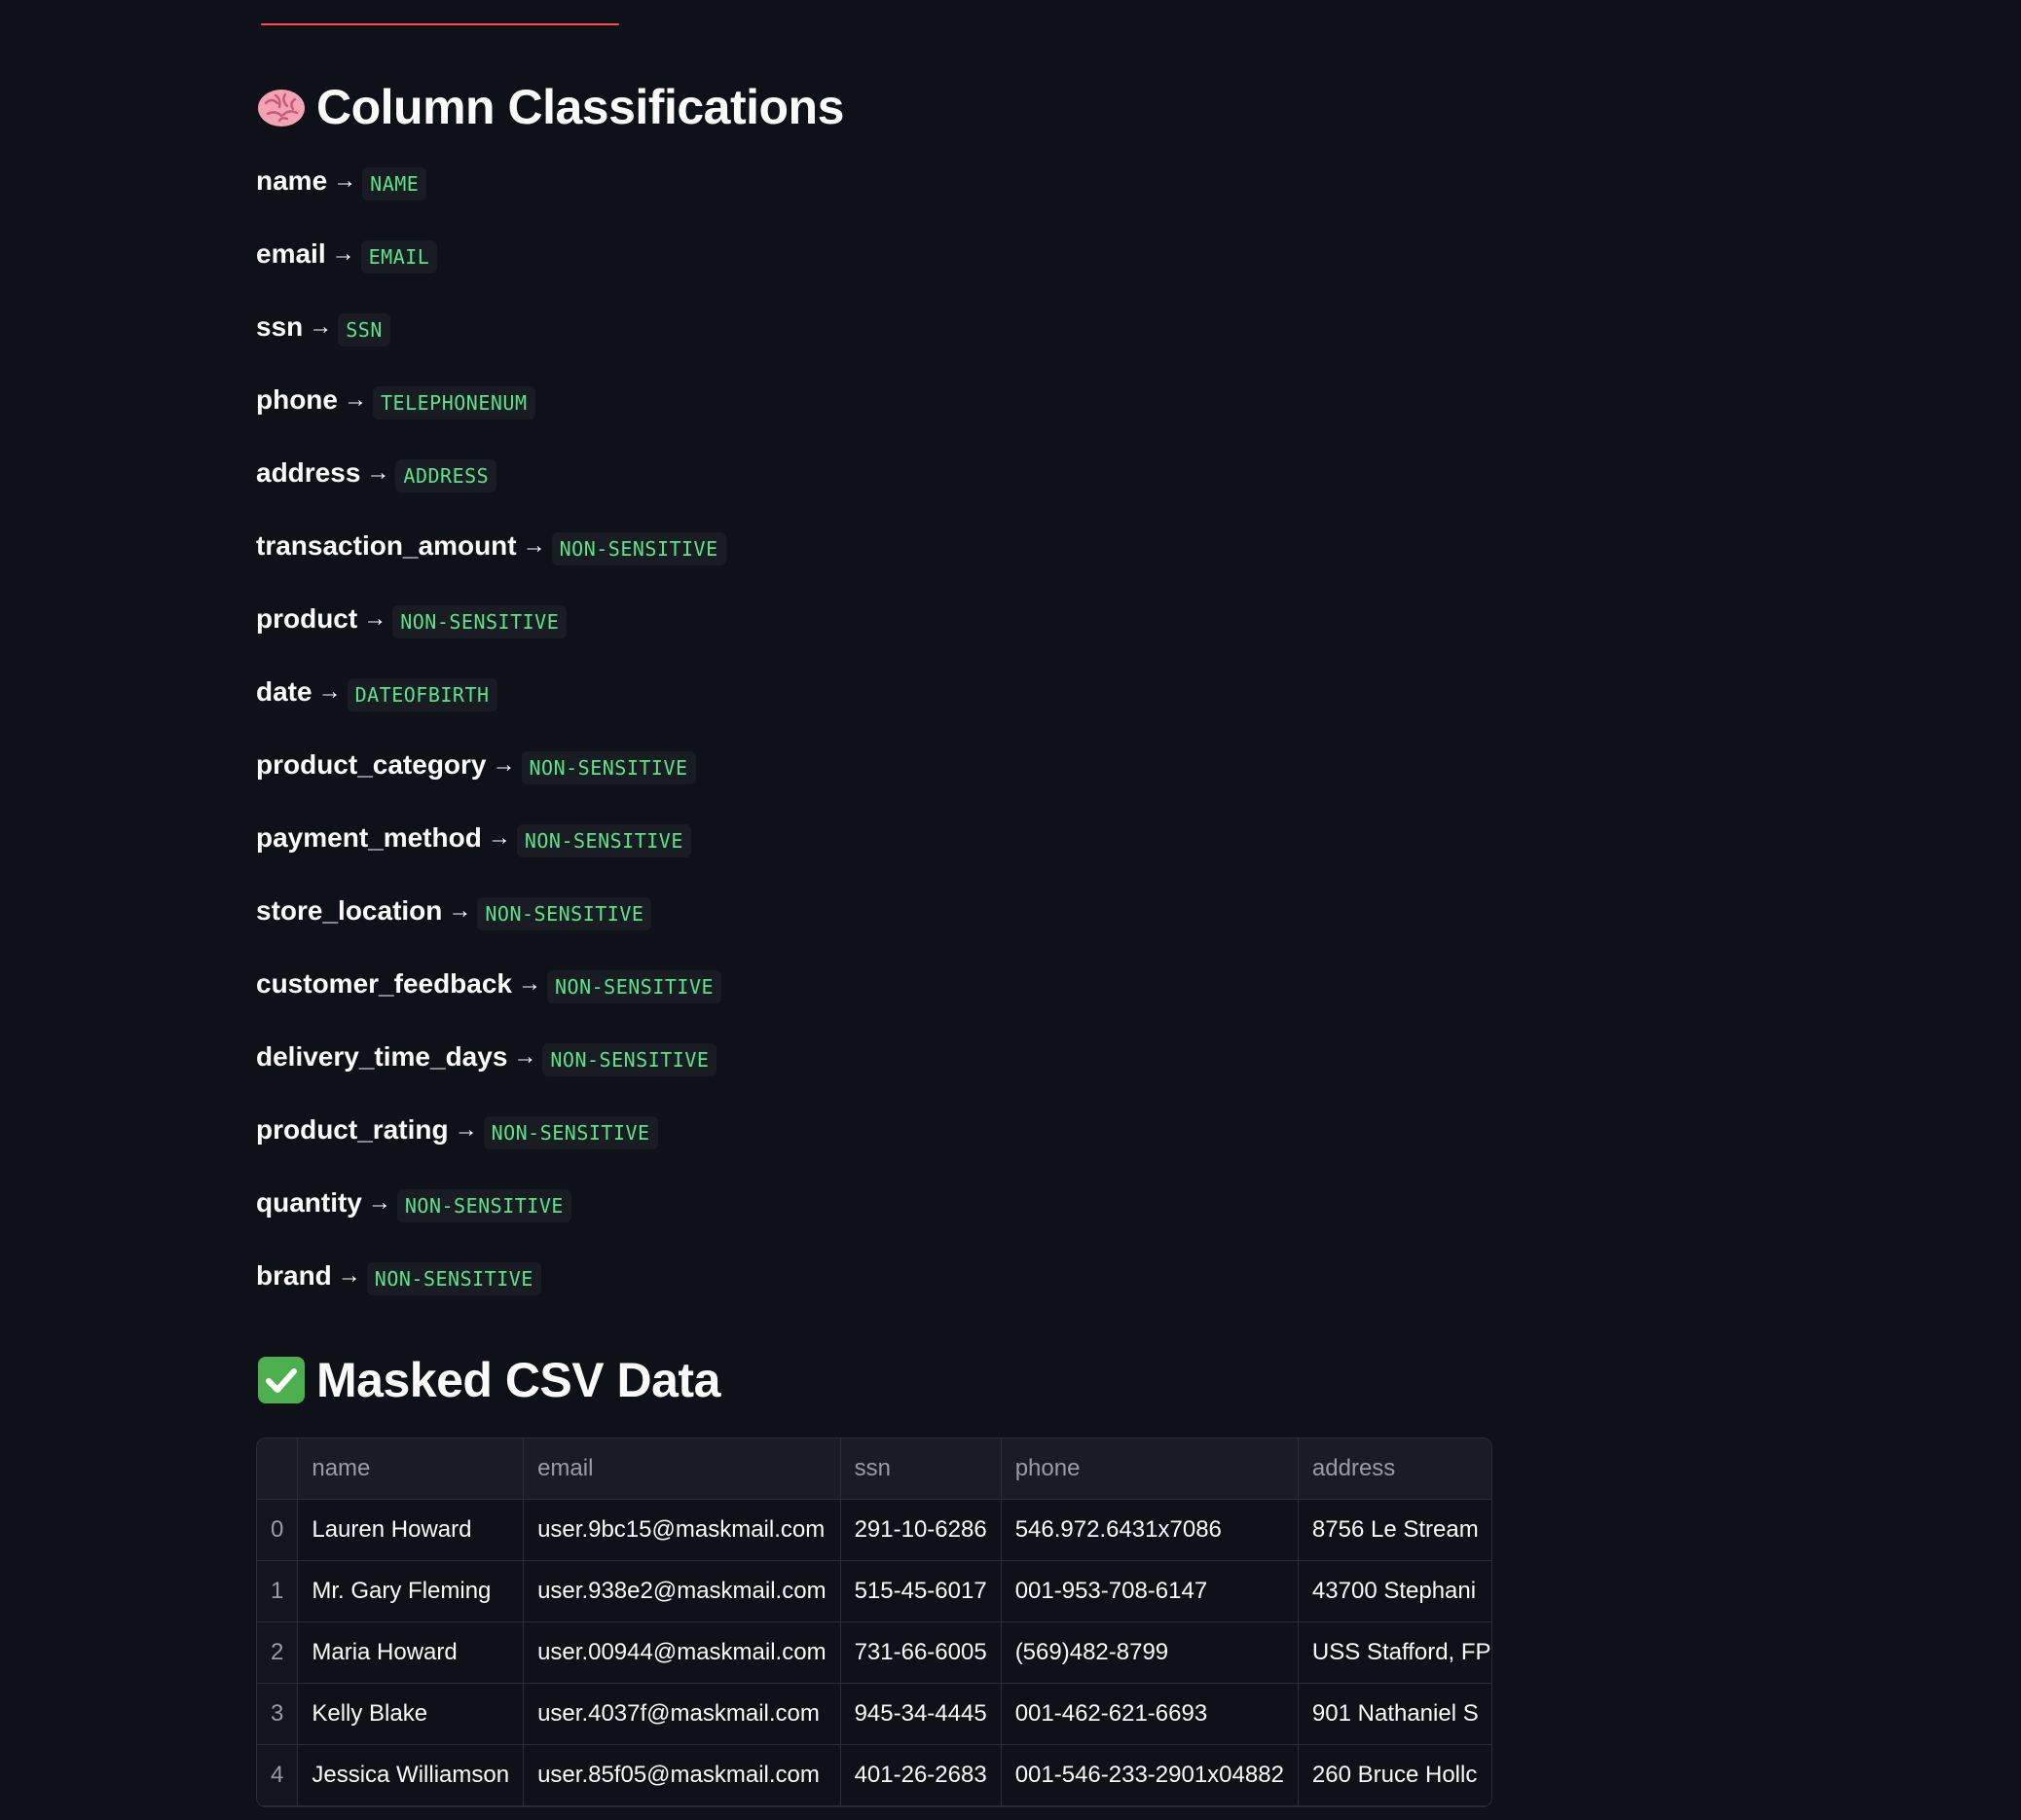 The width and height of the screenshot is (2021, 1820). I want to click on table-cell: 260 Bruce Hollc, so click(1394, 1775).